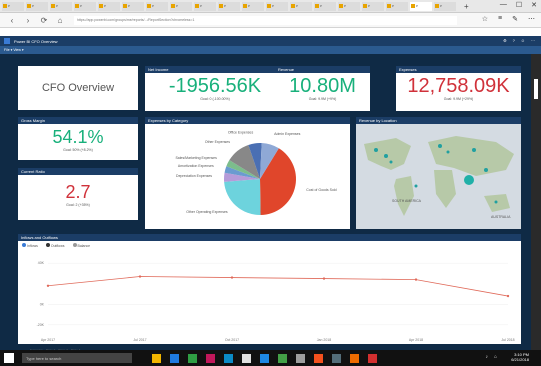  Describe the element at coordinates (28, 20) in the screenshot. I see `forward-icon: ›` at that location.